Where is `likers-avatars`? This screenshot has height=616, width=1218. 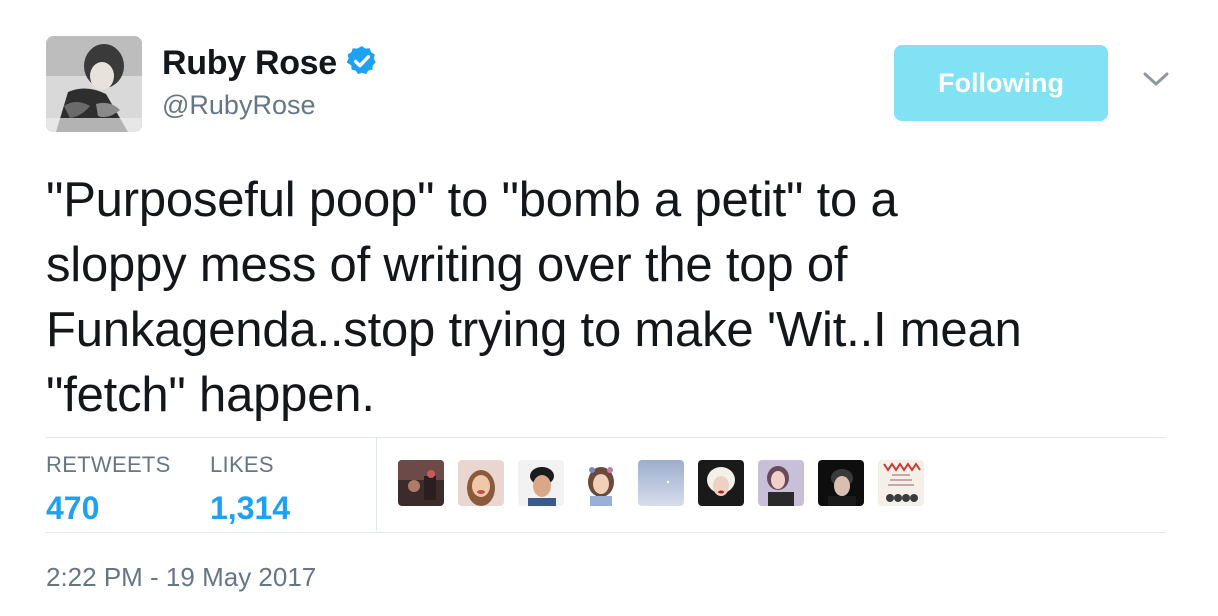
likers-avatars is located at coordinates (661, 483).